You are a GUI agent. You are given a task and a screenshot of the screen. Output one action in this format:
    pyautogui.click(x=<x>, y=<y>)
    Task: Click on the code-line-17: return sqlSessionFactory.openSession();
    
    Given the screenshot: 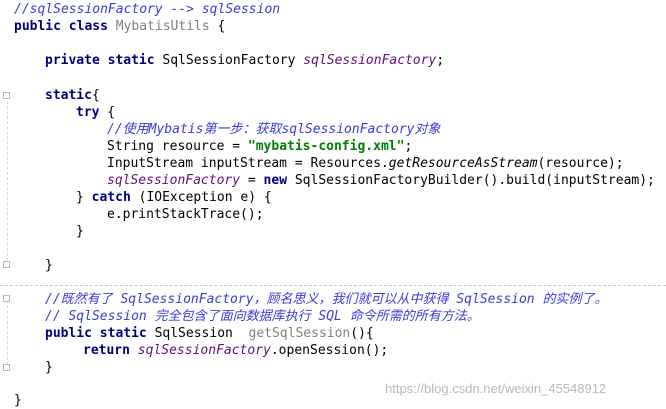 What is the action you would take?
    pyautogui.click(x=235, y=350)
    